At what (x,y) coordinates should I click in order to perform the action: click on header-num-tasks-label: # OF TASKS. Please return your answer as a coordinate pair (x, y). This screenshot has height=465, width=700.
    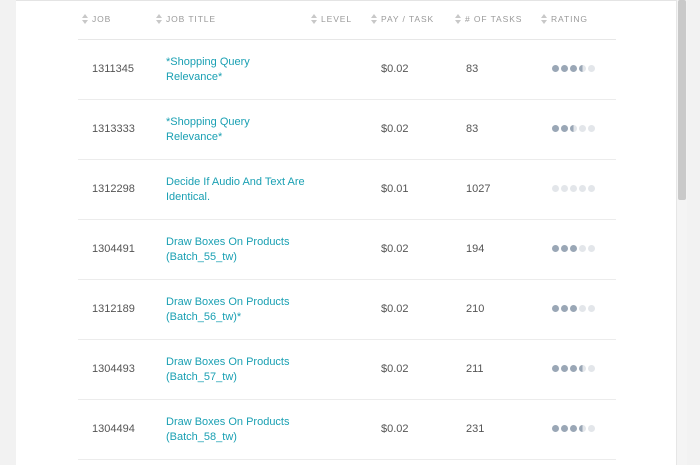
    Looking at the image, I should click on (494, 19).